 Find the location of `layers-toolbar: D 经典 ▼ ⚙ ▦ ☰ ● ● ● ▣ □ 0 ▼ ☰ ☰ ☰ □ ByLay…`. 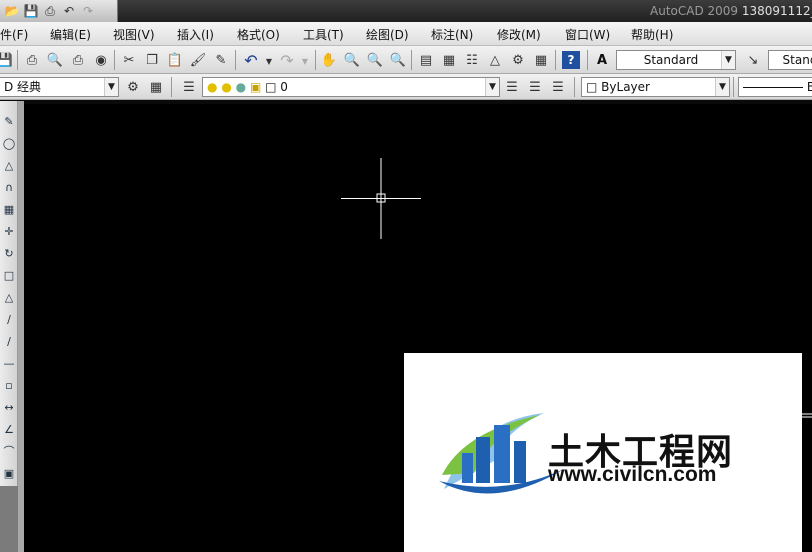

layers-toolbar: D 经典 ▼ ⚙ ▦ ☰ ● ● ● ▣ □ 0 ▼ ☰ ☰ ☰ □ ByLay… is located at coordinates (406, 87).